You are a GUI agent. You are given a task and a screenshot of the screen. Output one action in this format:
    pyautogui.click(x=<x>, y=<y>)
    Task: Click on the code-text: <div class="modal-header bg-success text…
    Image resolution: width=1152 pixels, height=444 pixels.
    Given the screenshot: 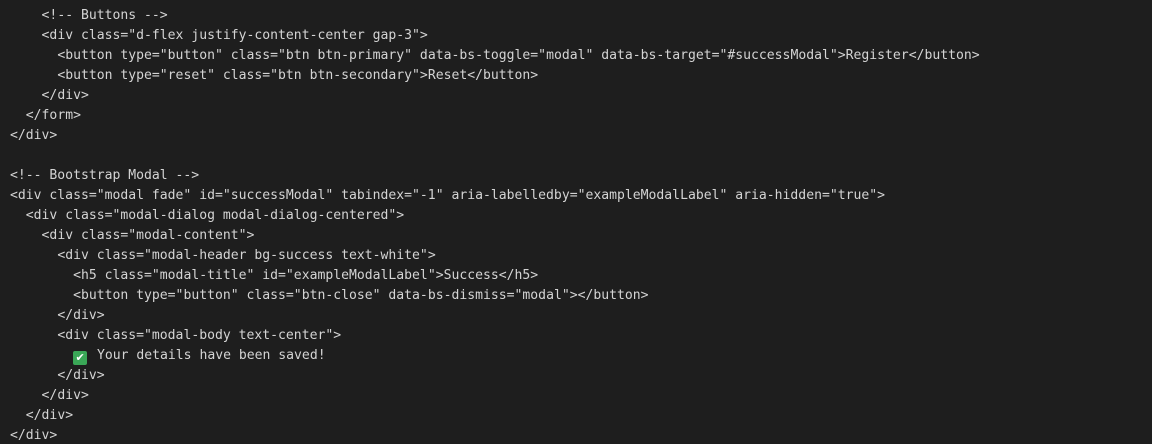 What is the action you would take?
    pyautogui.click(x=246, y=255)
    